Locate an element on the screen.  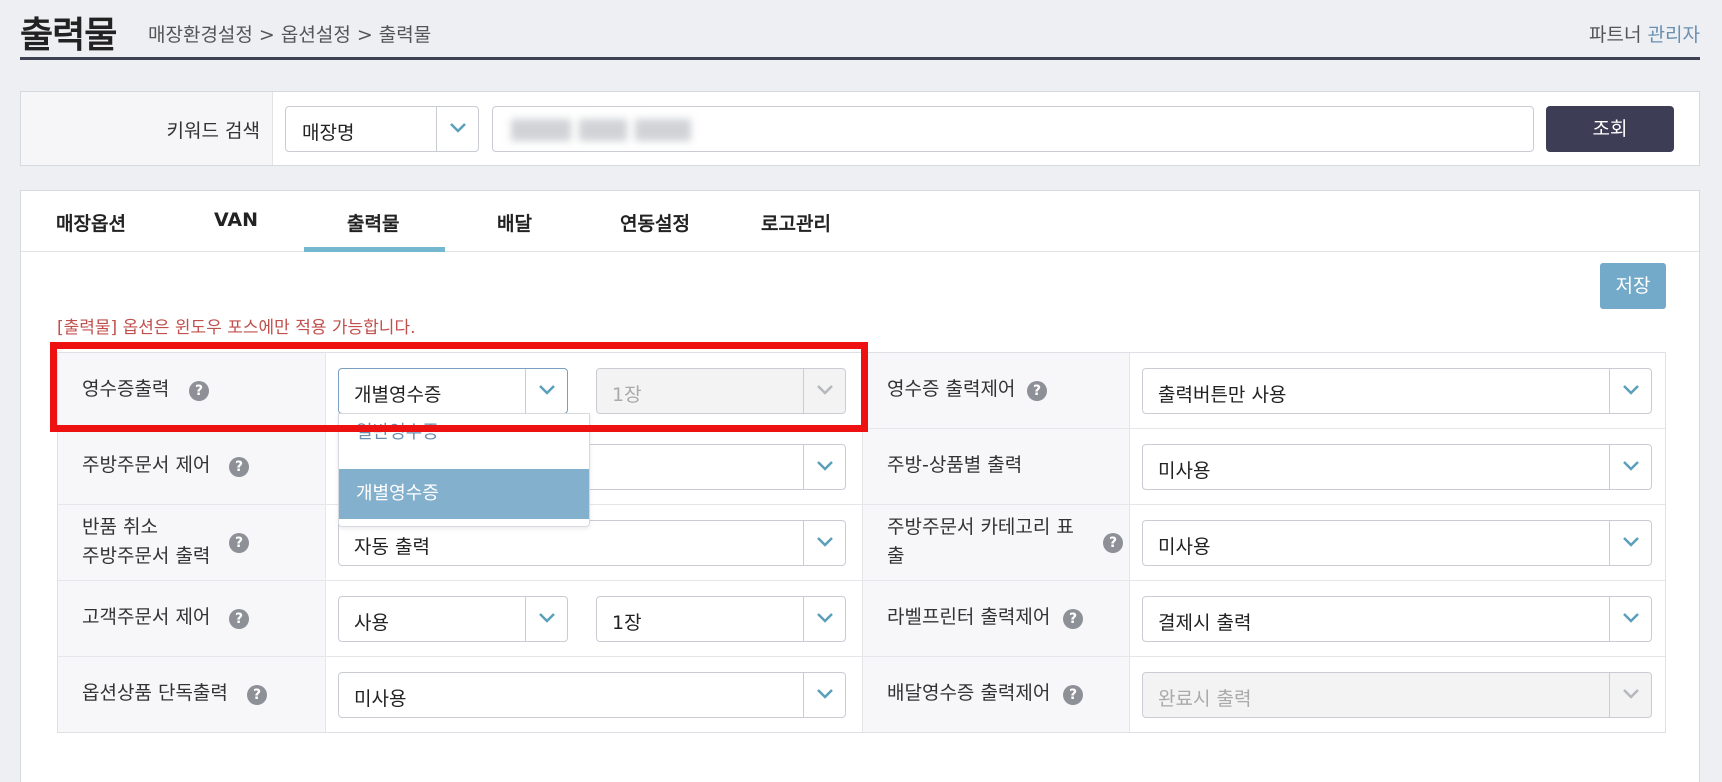
tab-printouts: 출력물 is located at coordinates (373, 222).